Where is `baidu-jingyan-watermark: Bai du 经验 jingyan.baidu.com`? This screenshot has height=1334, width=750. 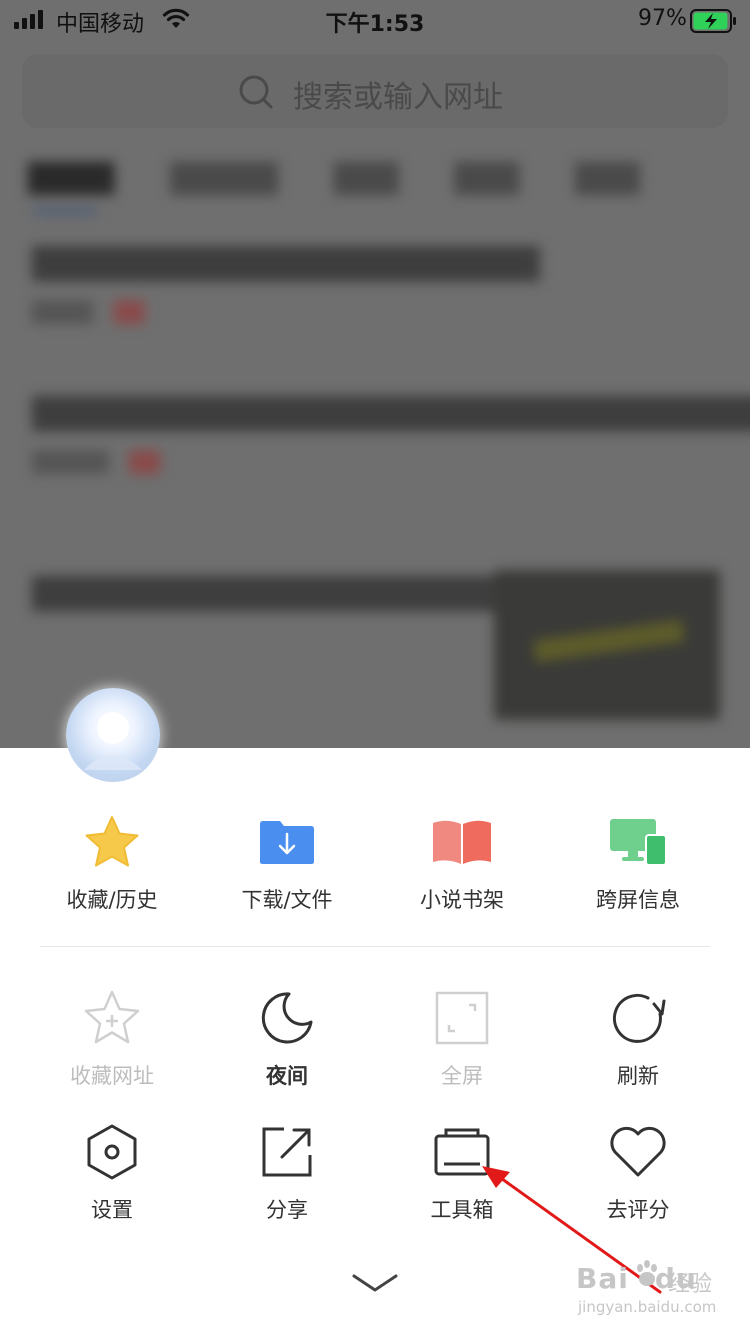
baidu-jingyan-watermark: Bai du 经验 jingyan.baidu.com is located at coordinates (656, 1286).